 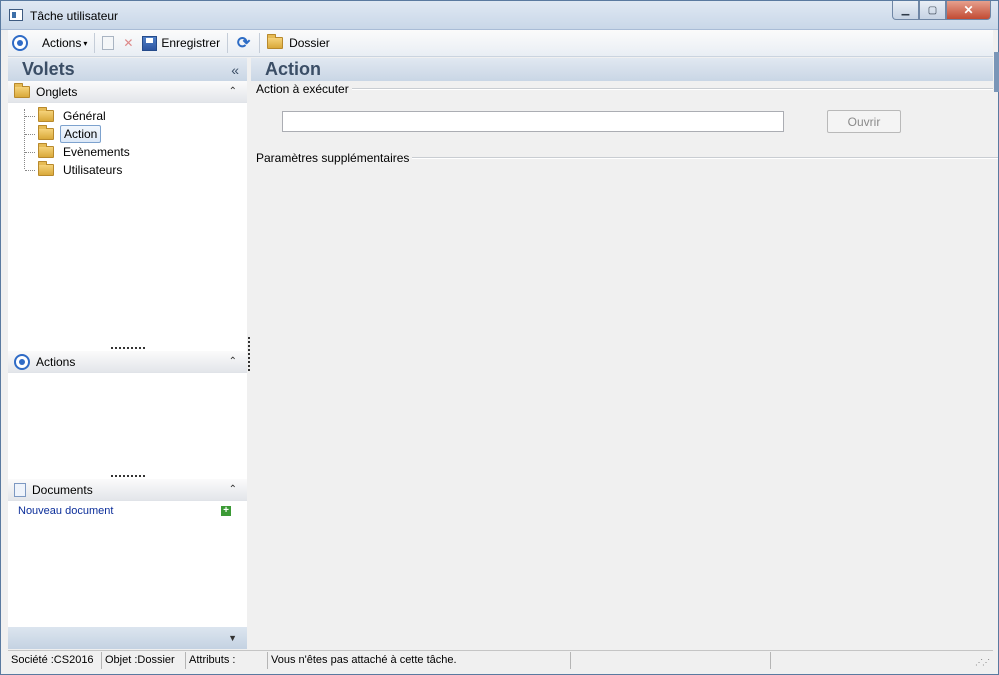 I want to click on new-document-link: Nouveau document, so click(x=65, y=511).